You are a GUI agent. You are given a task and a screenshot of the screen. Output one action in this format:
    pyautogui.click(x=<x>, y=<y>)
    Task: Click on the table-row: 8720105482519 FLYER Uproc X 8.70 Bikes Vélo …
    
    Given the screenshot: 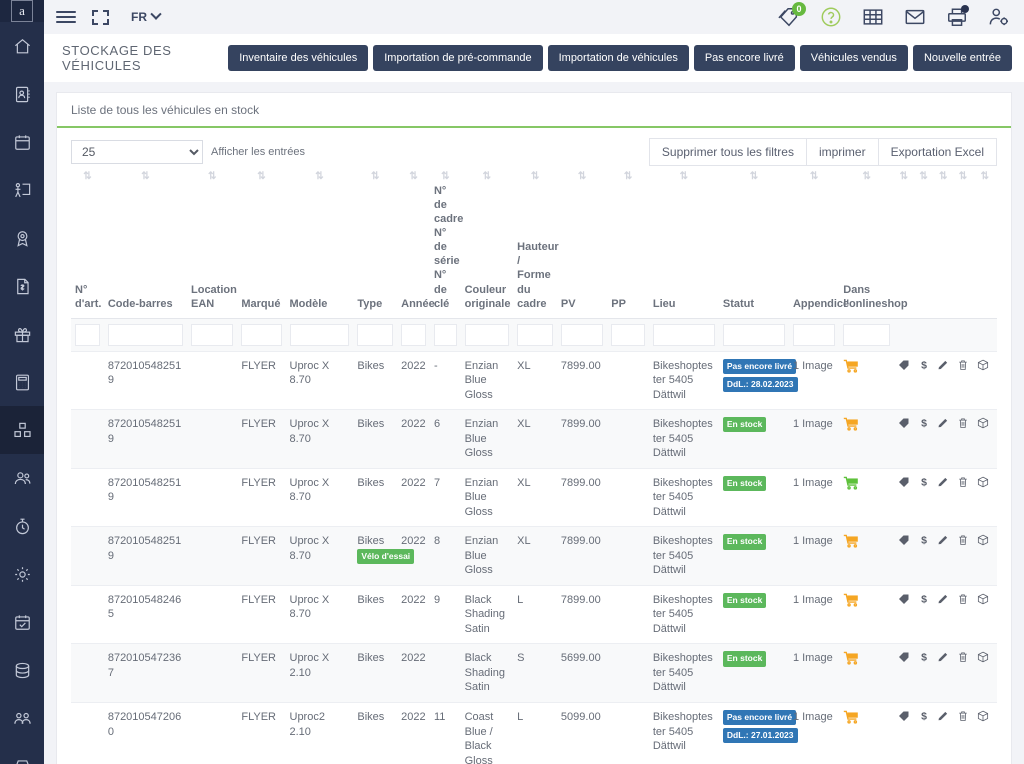 What is the action you would take?
    pyautogui.click(x=534, y=556)
    